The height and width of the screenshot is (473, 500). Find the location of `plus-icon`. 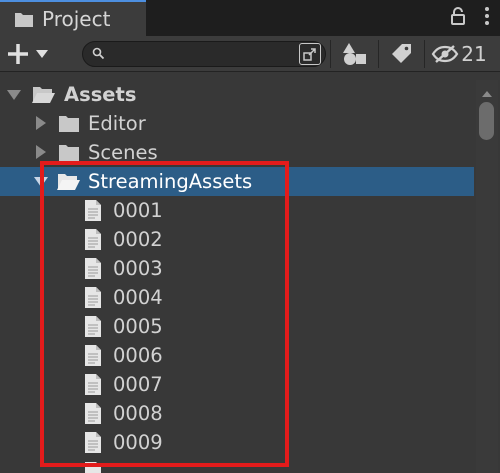

plus-icon is located at coordinates (18, 54).